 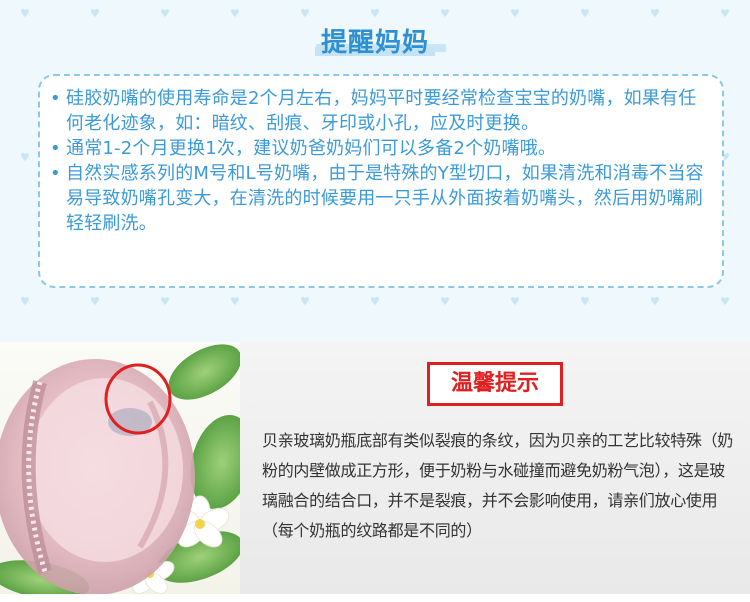 I want to click on reminder-item: • 通常1-2个月更换1次，建议奶爸奶妈们可以多备2个奶嘴哦。, so click(x=382, y=148).